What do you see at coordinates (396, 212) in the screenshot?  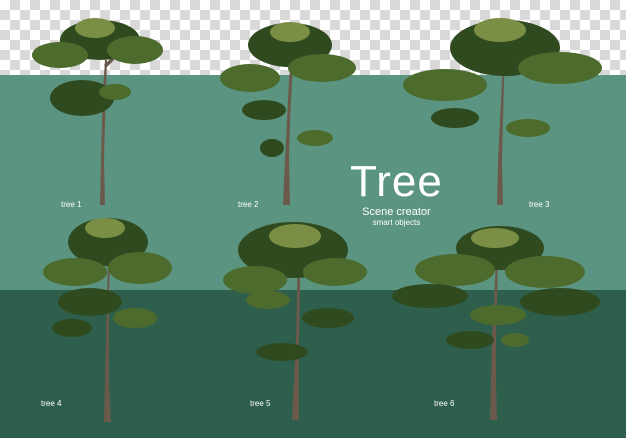 I see `title-subtitle: Scene creator` at bounding box center [396, 212].